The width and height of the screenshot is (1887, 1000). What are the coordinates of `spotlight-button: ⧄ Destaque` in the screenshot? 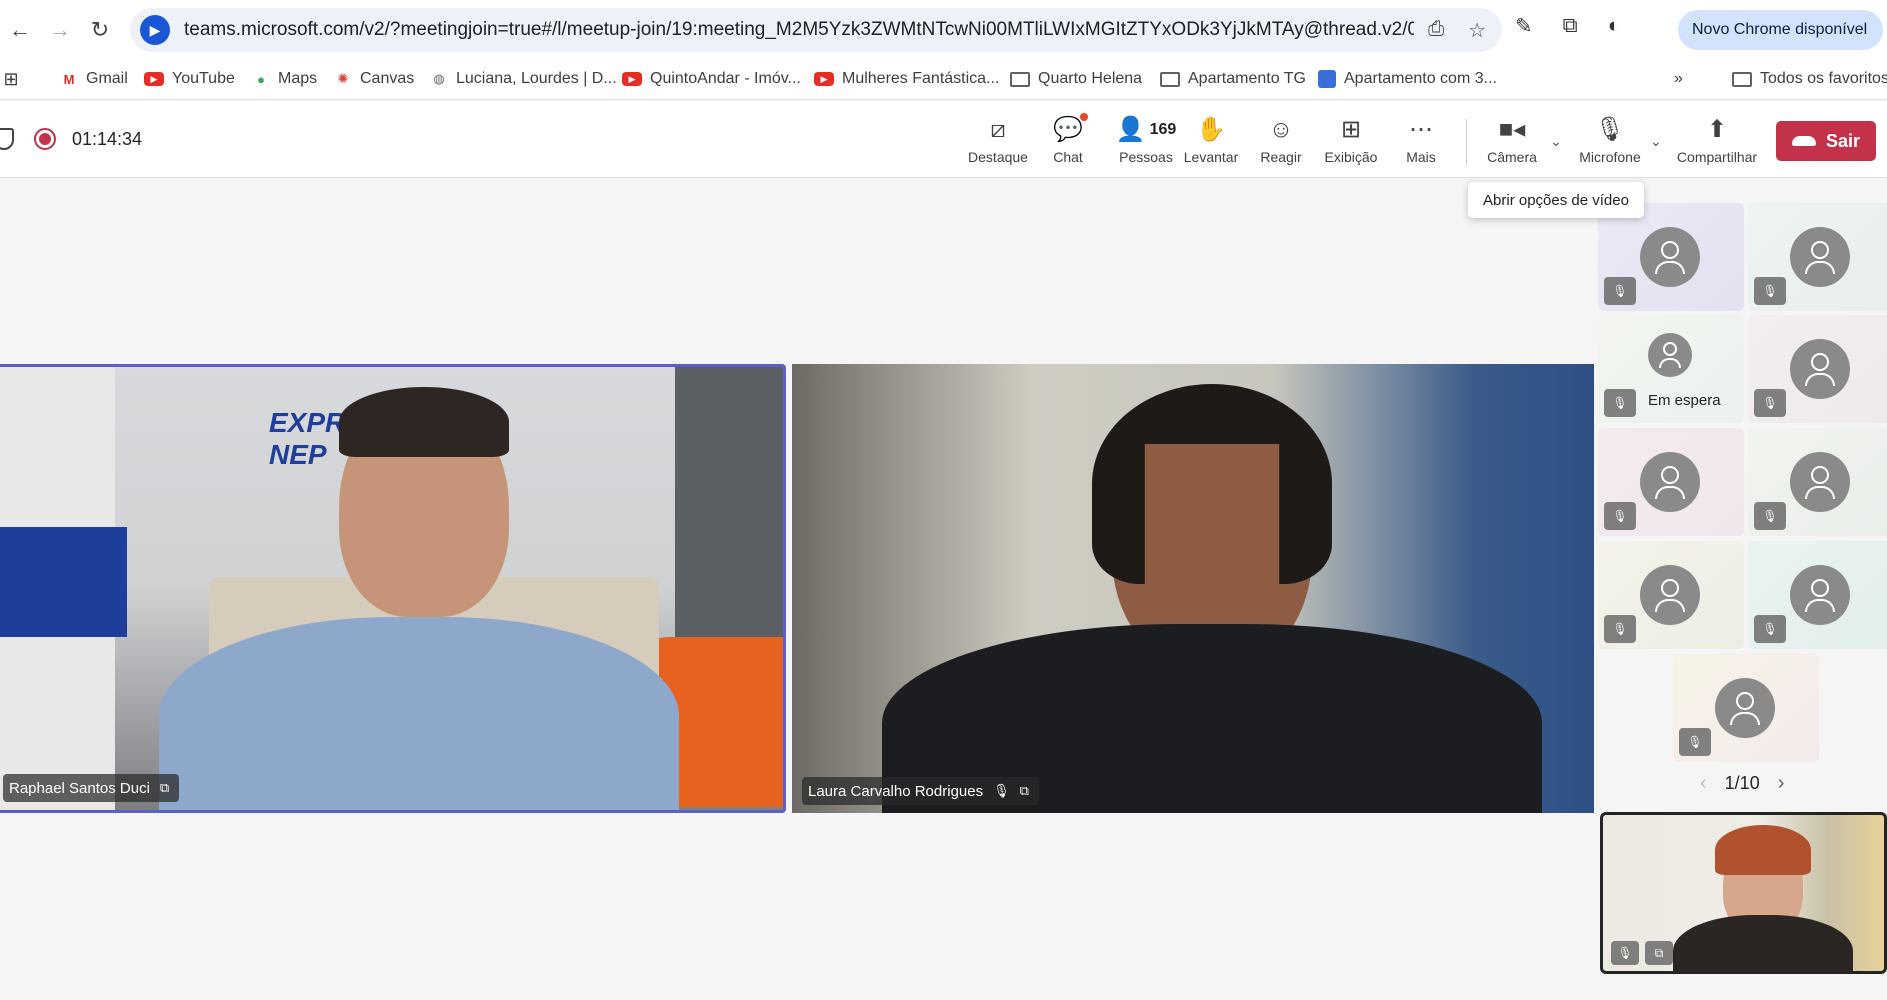 It's located at (998, 140).